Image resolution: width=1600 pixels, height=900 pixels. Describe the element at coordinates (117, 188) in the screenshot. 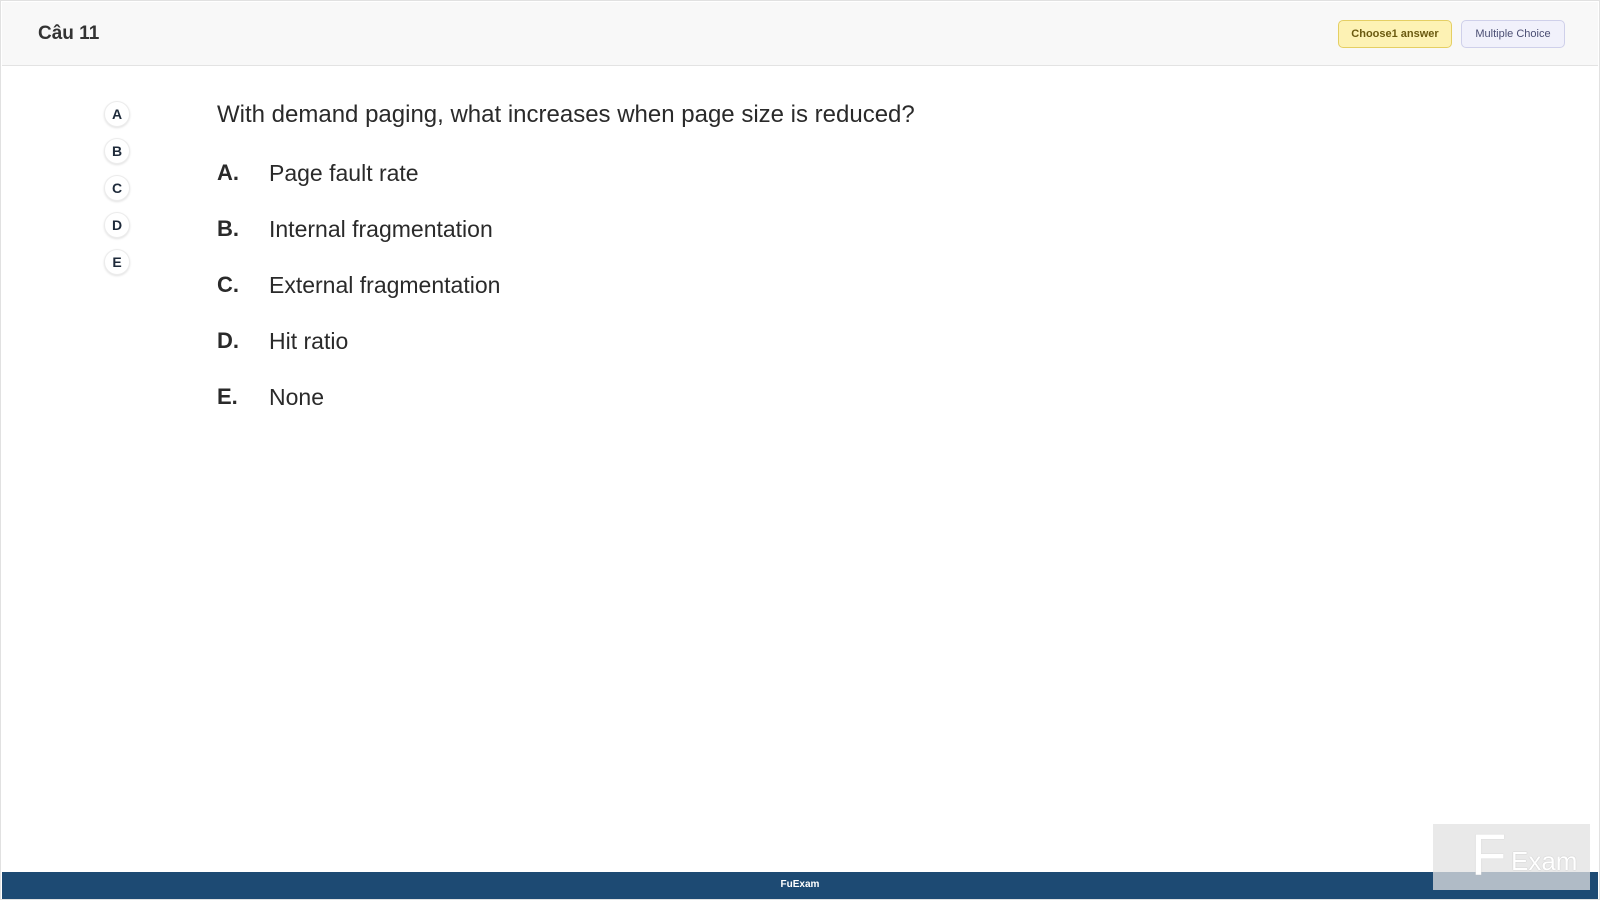

I see `answer-letter-c-button: C` at that location.